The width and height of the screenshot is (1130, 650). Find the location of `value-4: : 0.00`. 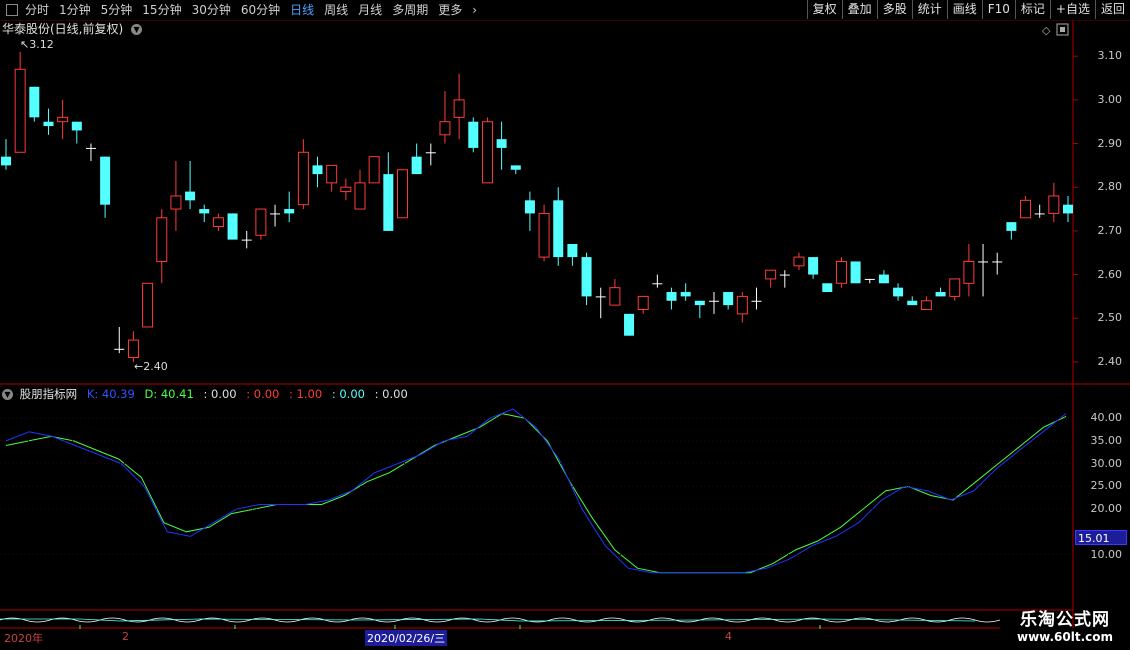

value-4: : 0.00 is located at coordinates (348, 394).